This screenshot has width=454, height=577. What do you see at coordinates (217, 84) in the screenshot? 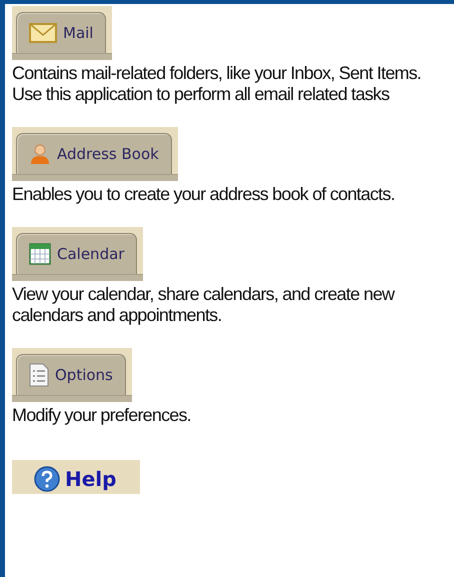
I see `description-text: Contains mail-related folders, like your Inbox, Sent Items. Use this application to perform all email related tasks` at bounding box center [217, 84].